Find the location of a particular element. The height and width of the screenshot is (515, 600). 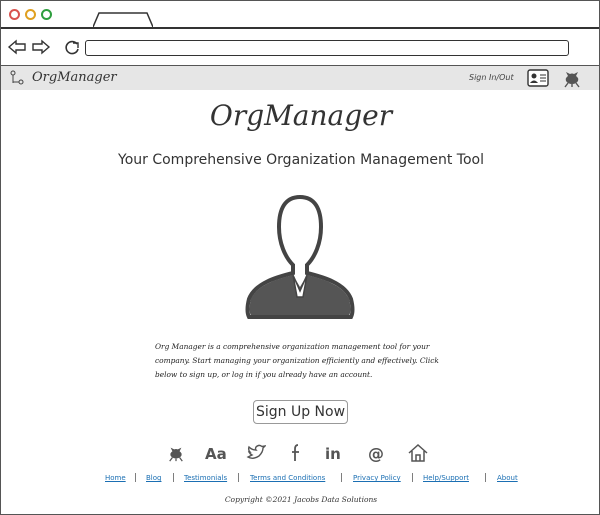

footer-link-help: Help/Support is located at coordinates (446, 478).